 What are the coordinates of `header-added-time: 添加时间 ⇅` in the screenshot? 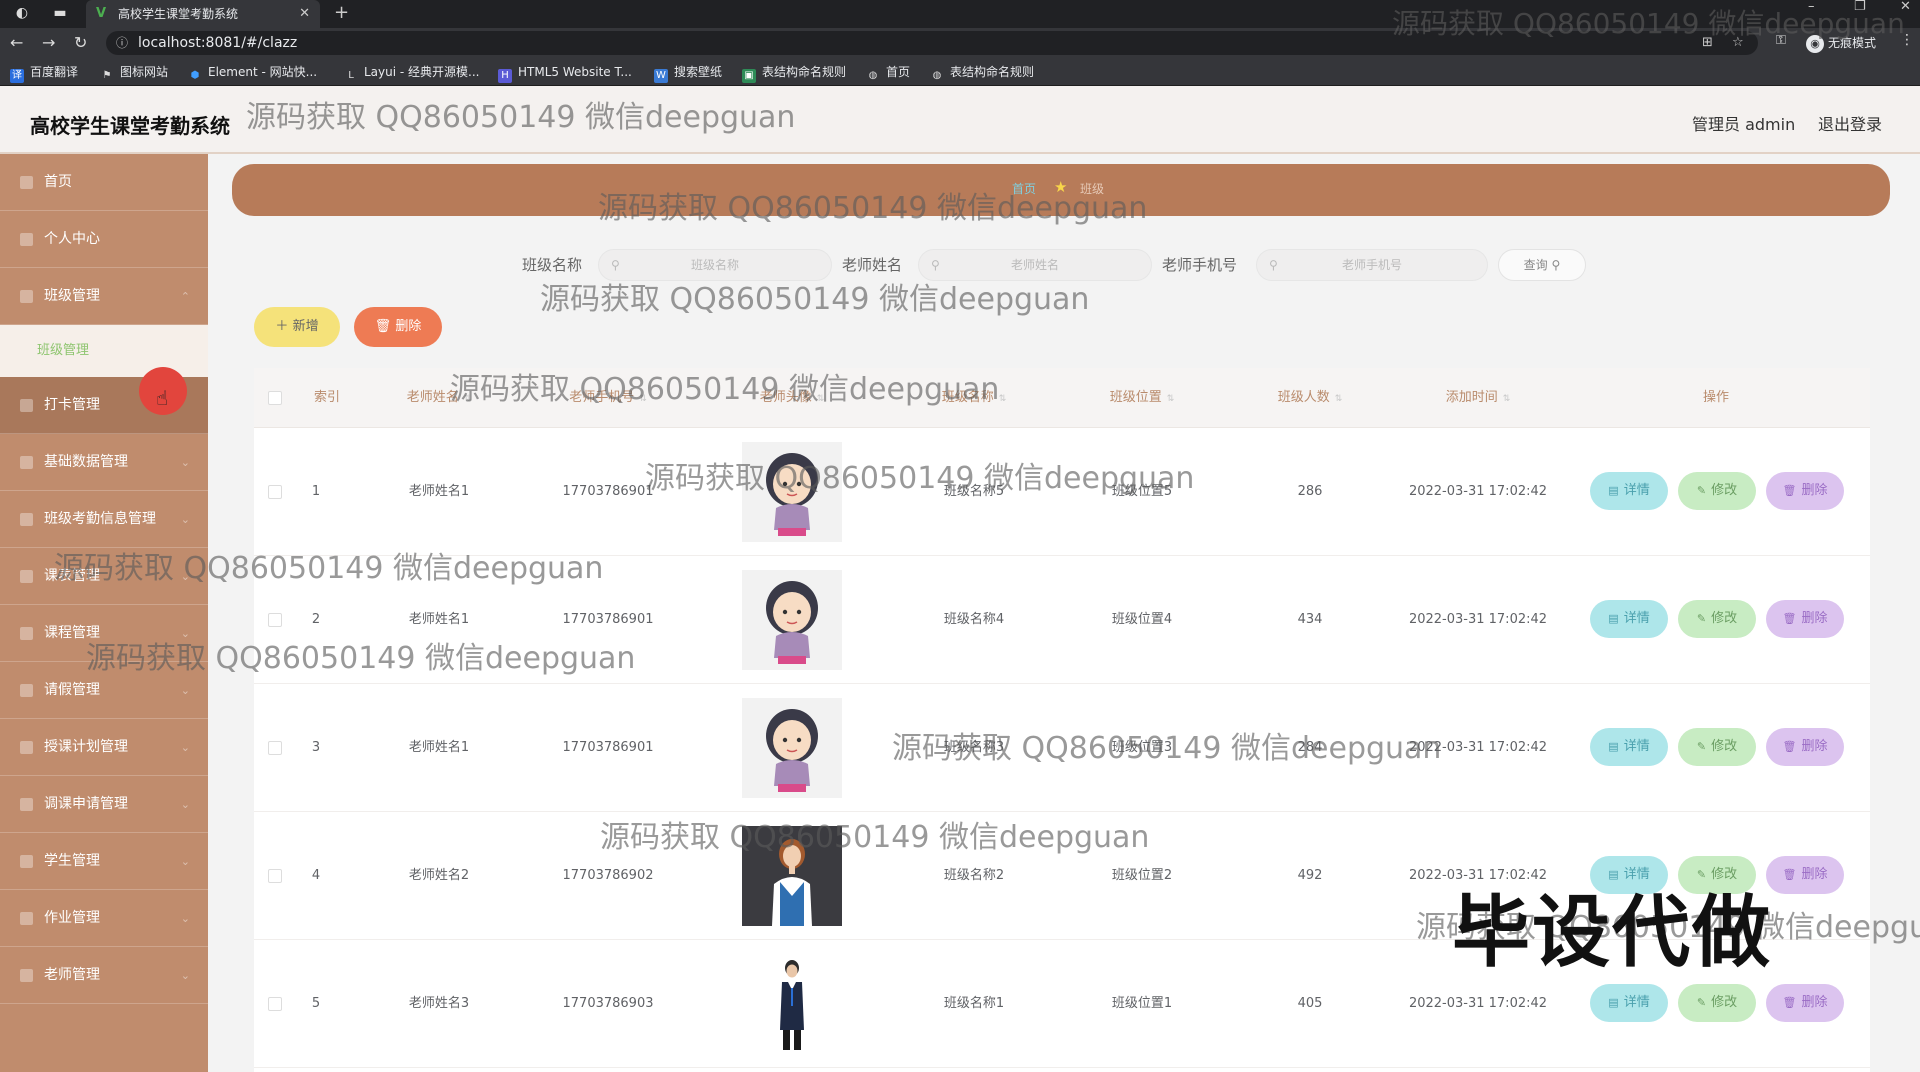 It's located at (1478, 398).